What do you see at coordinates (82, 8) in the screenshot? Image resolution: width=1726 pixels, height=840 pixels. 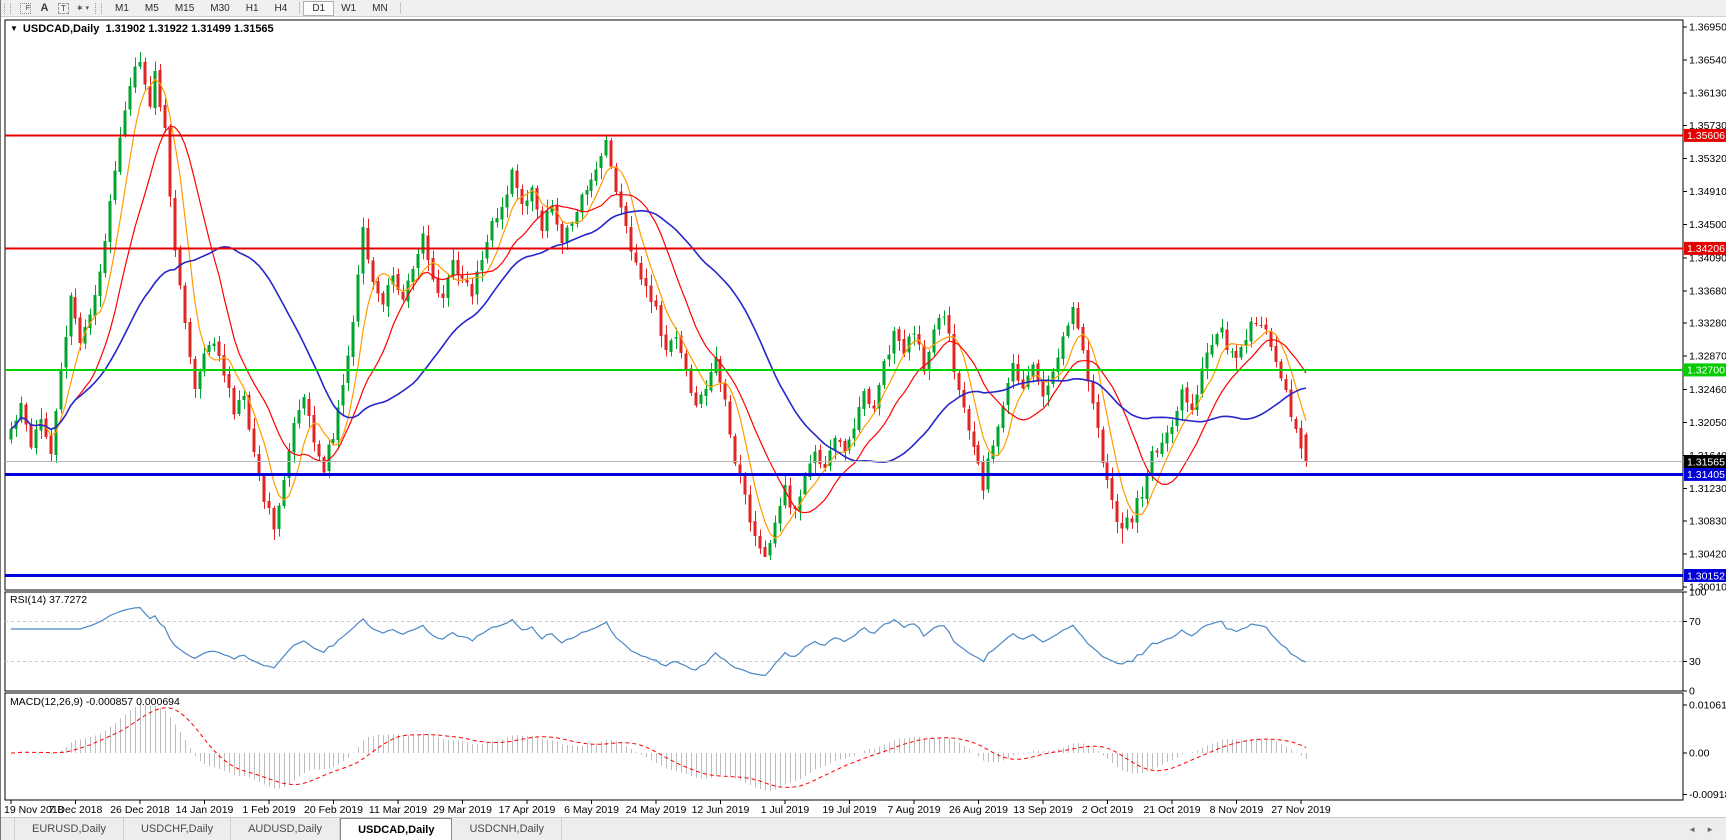 I see `arrow-objects-tool-icon: ✶` at bounding box center [82, 8].